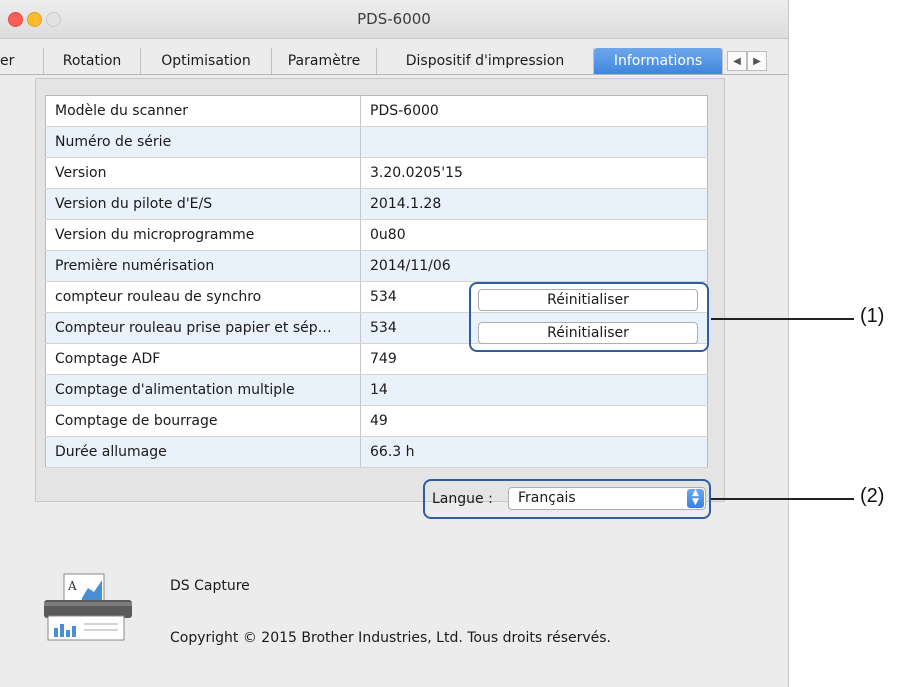 Image resolution: width=908 pixels, height=687 pixels. I want to click on table-row: Version du pilote d'E/S 2014.1.28, so click(376, 204).